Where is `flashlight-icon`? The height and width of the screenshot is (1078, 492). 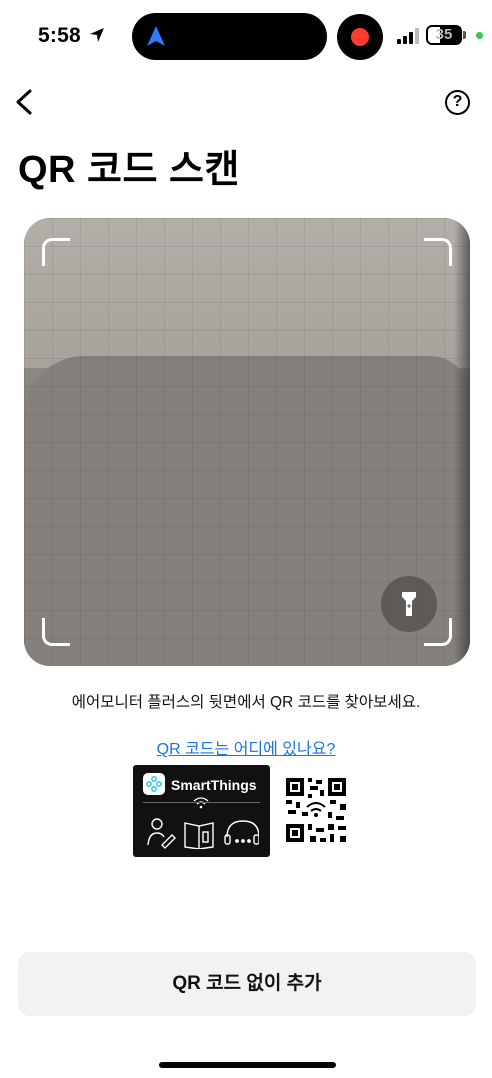 flashlight-icon is located at coordinates (409, 604).